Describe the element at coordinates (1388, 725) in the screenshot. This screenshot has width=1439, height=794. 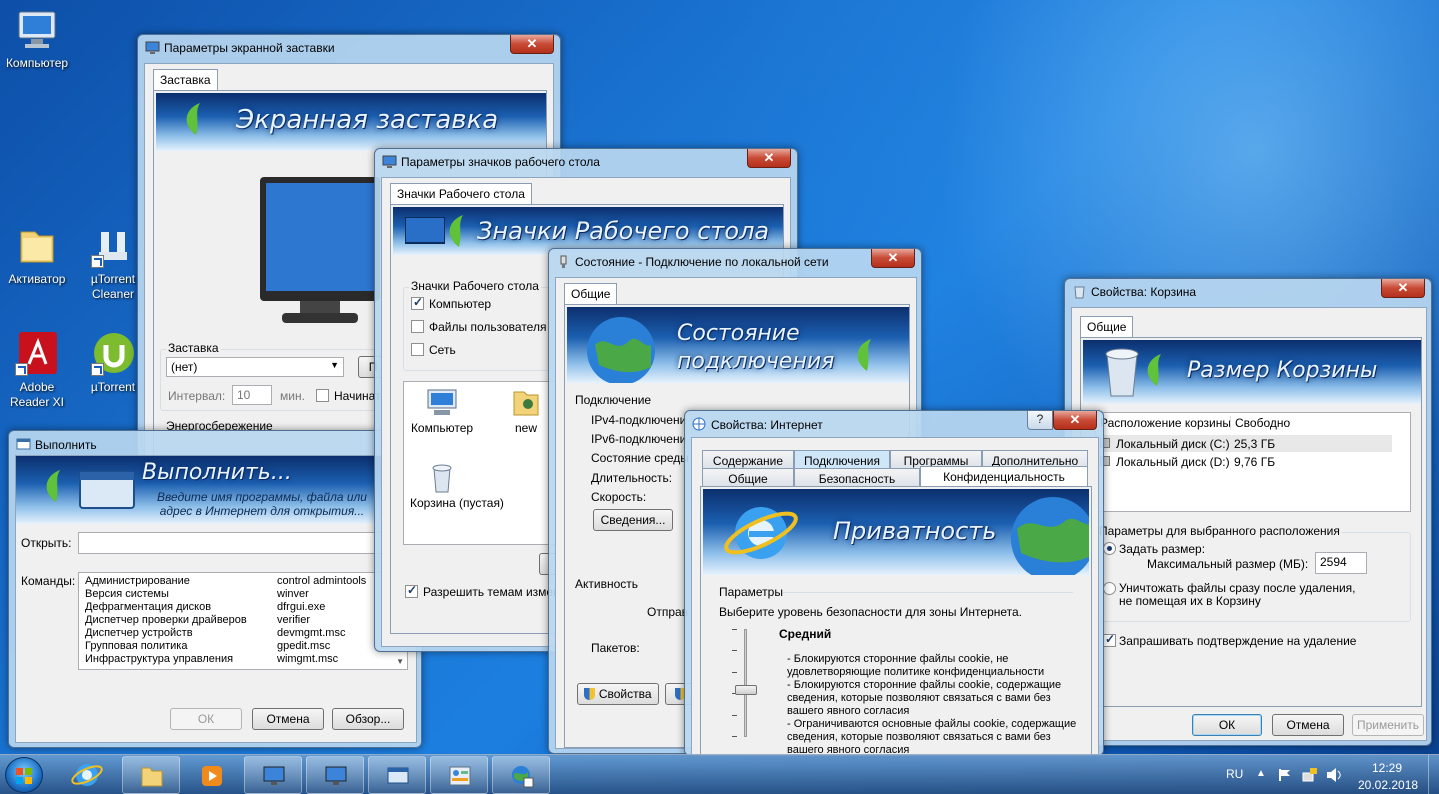
I see `apply-button: Применить` at that location.